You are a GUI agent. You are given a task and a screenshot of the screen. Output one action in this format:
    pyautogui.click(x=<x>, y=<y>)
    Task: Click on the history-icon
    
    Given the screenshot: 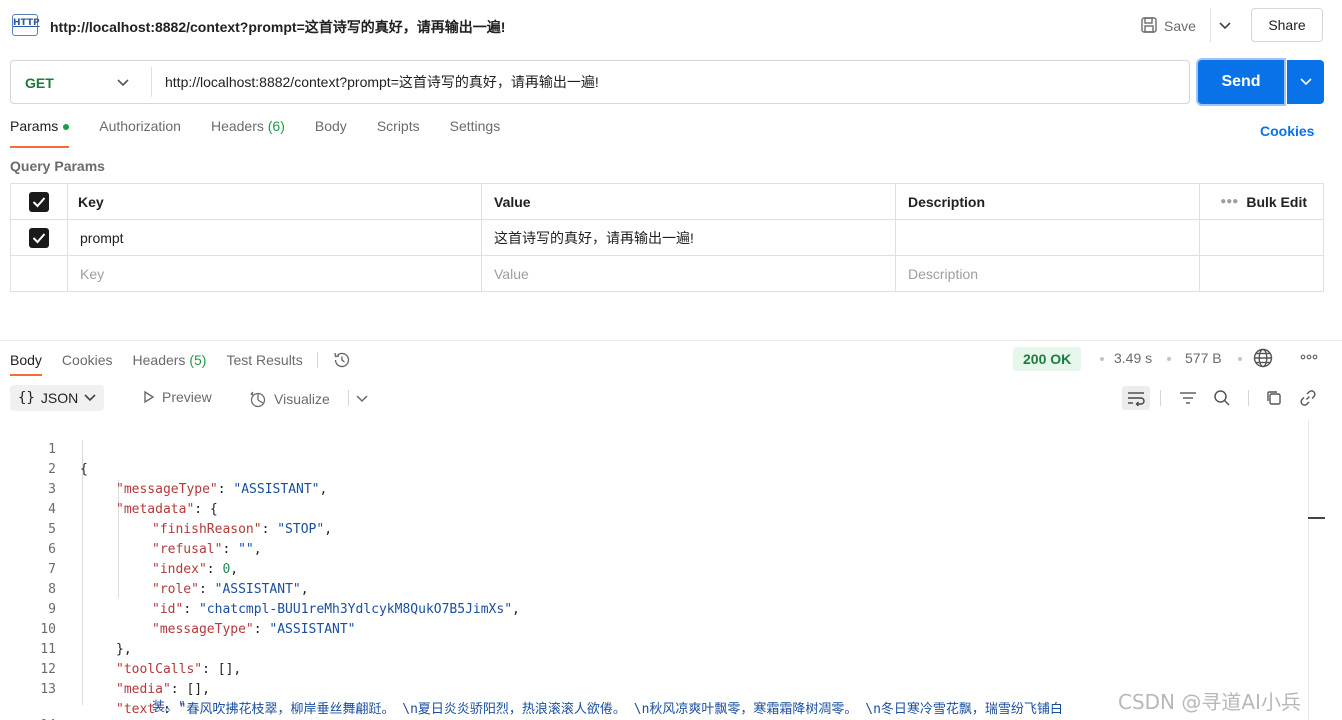 What is the action you would take?
    pyautogui.click(x=342, y=360)
    